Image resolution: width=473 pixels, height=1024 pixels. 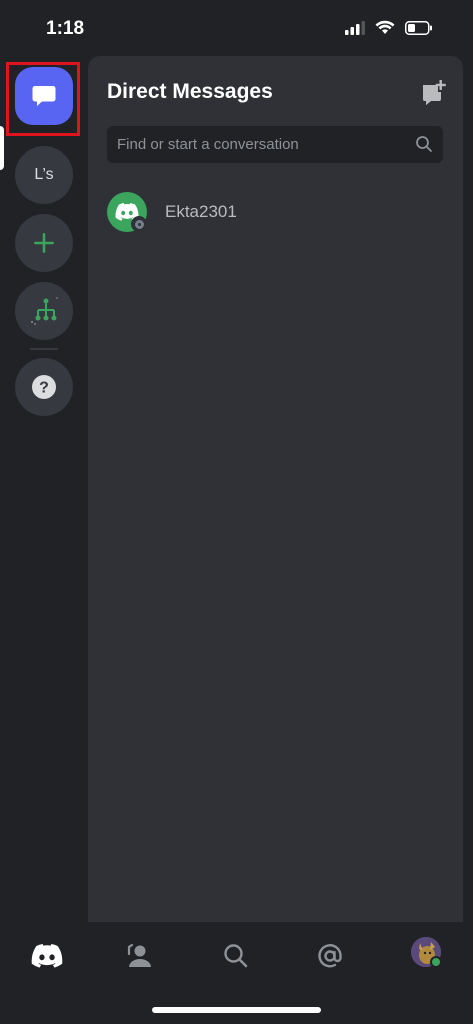 I want to click on new-message-icon, so click(x=433, y=93).